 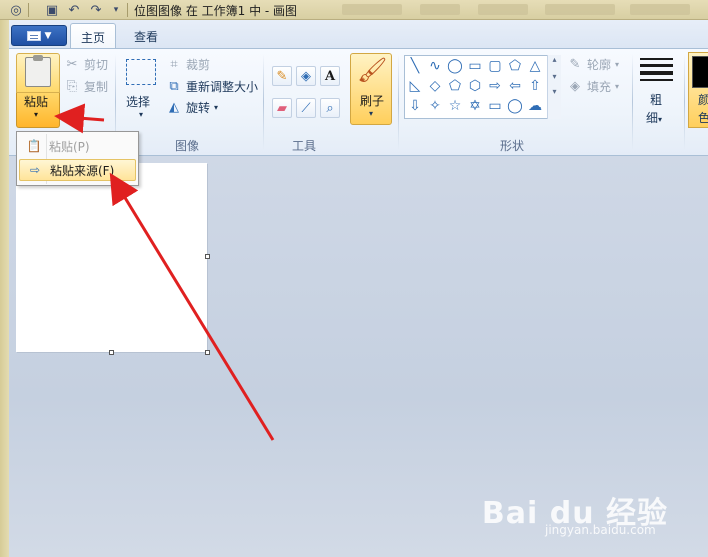 I want to click on undo-icon: ↶, so click(x=74, y=10).